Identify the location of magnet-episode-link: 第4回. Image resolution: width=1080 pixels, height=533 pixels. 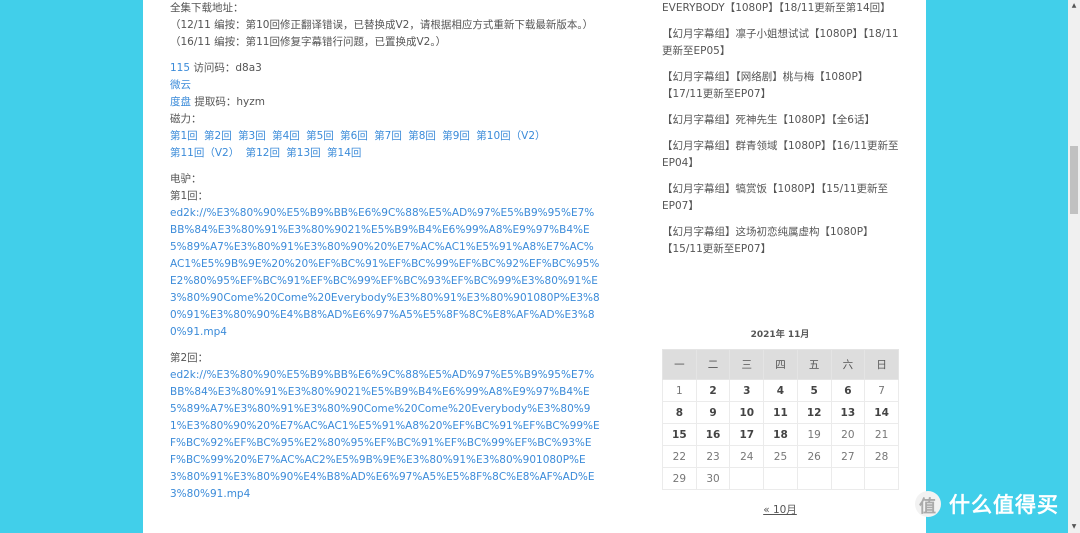
(286, 136).